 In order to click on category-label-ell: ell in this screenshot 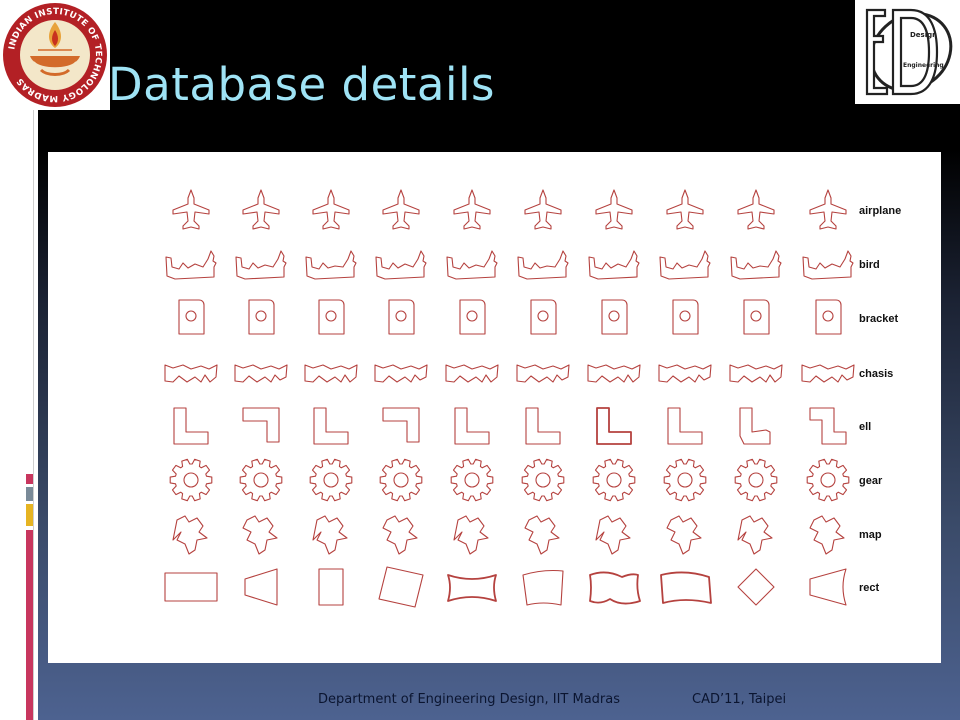, I will do `click(865, 427)`.